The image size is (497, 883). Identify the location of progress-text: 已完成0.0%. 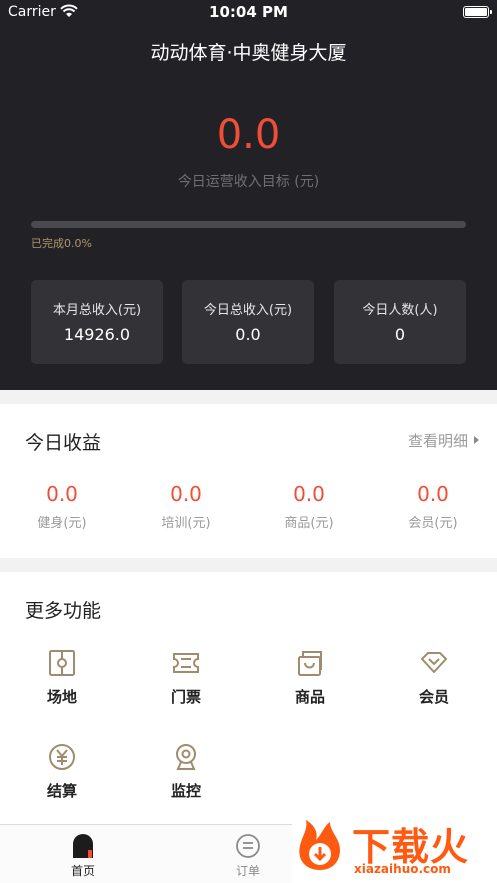
(61, 243).